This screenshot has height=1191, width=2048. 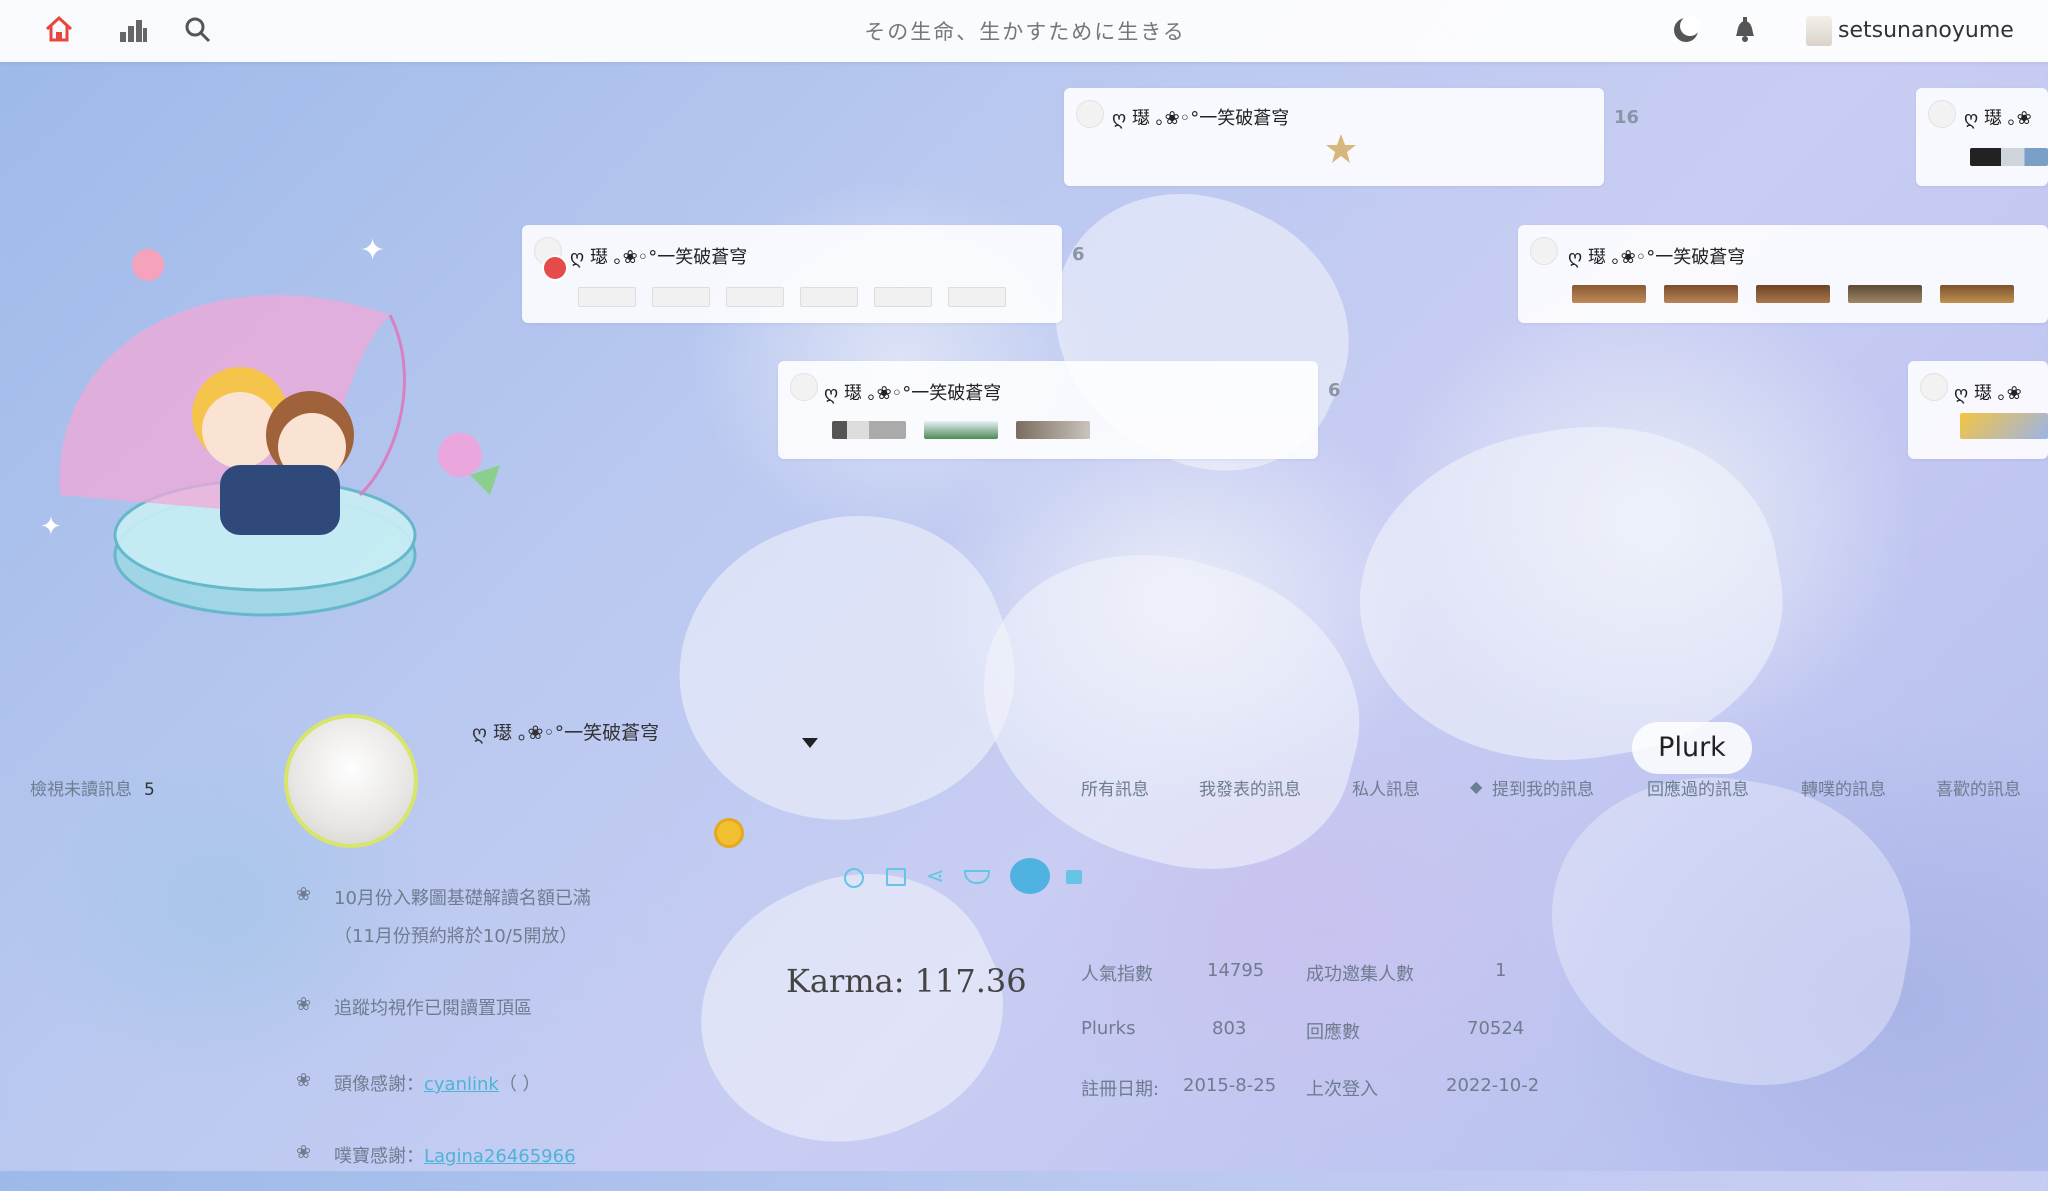 What do you see at coordinates (1476, 786) in the screenshot?
I see `mention-tag-icon: ◆` at bounding box center [1476, 786].